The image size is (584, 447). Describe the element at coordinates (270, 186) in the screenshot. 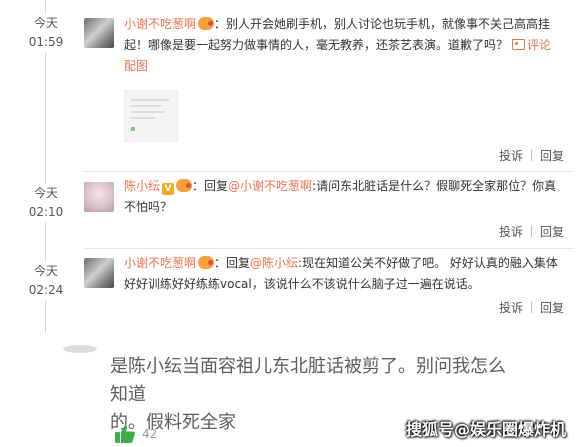

I see `mention-link: @小谢不吃葱啊` at that location.